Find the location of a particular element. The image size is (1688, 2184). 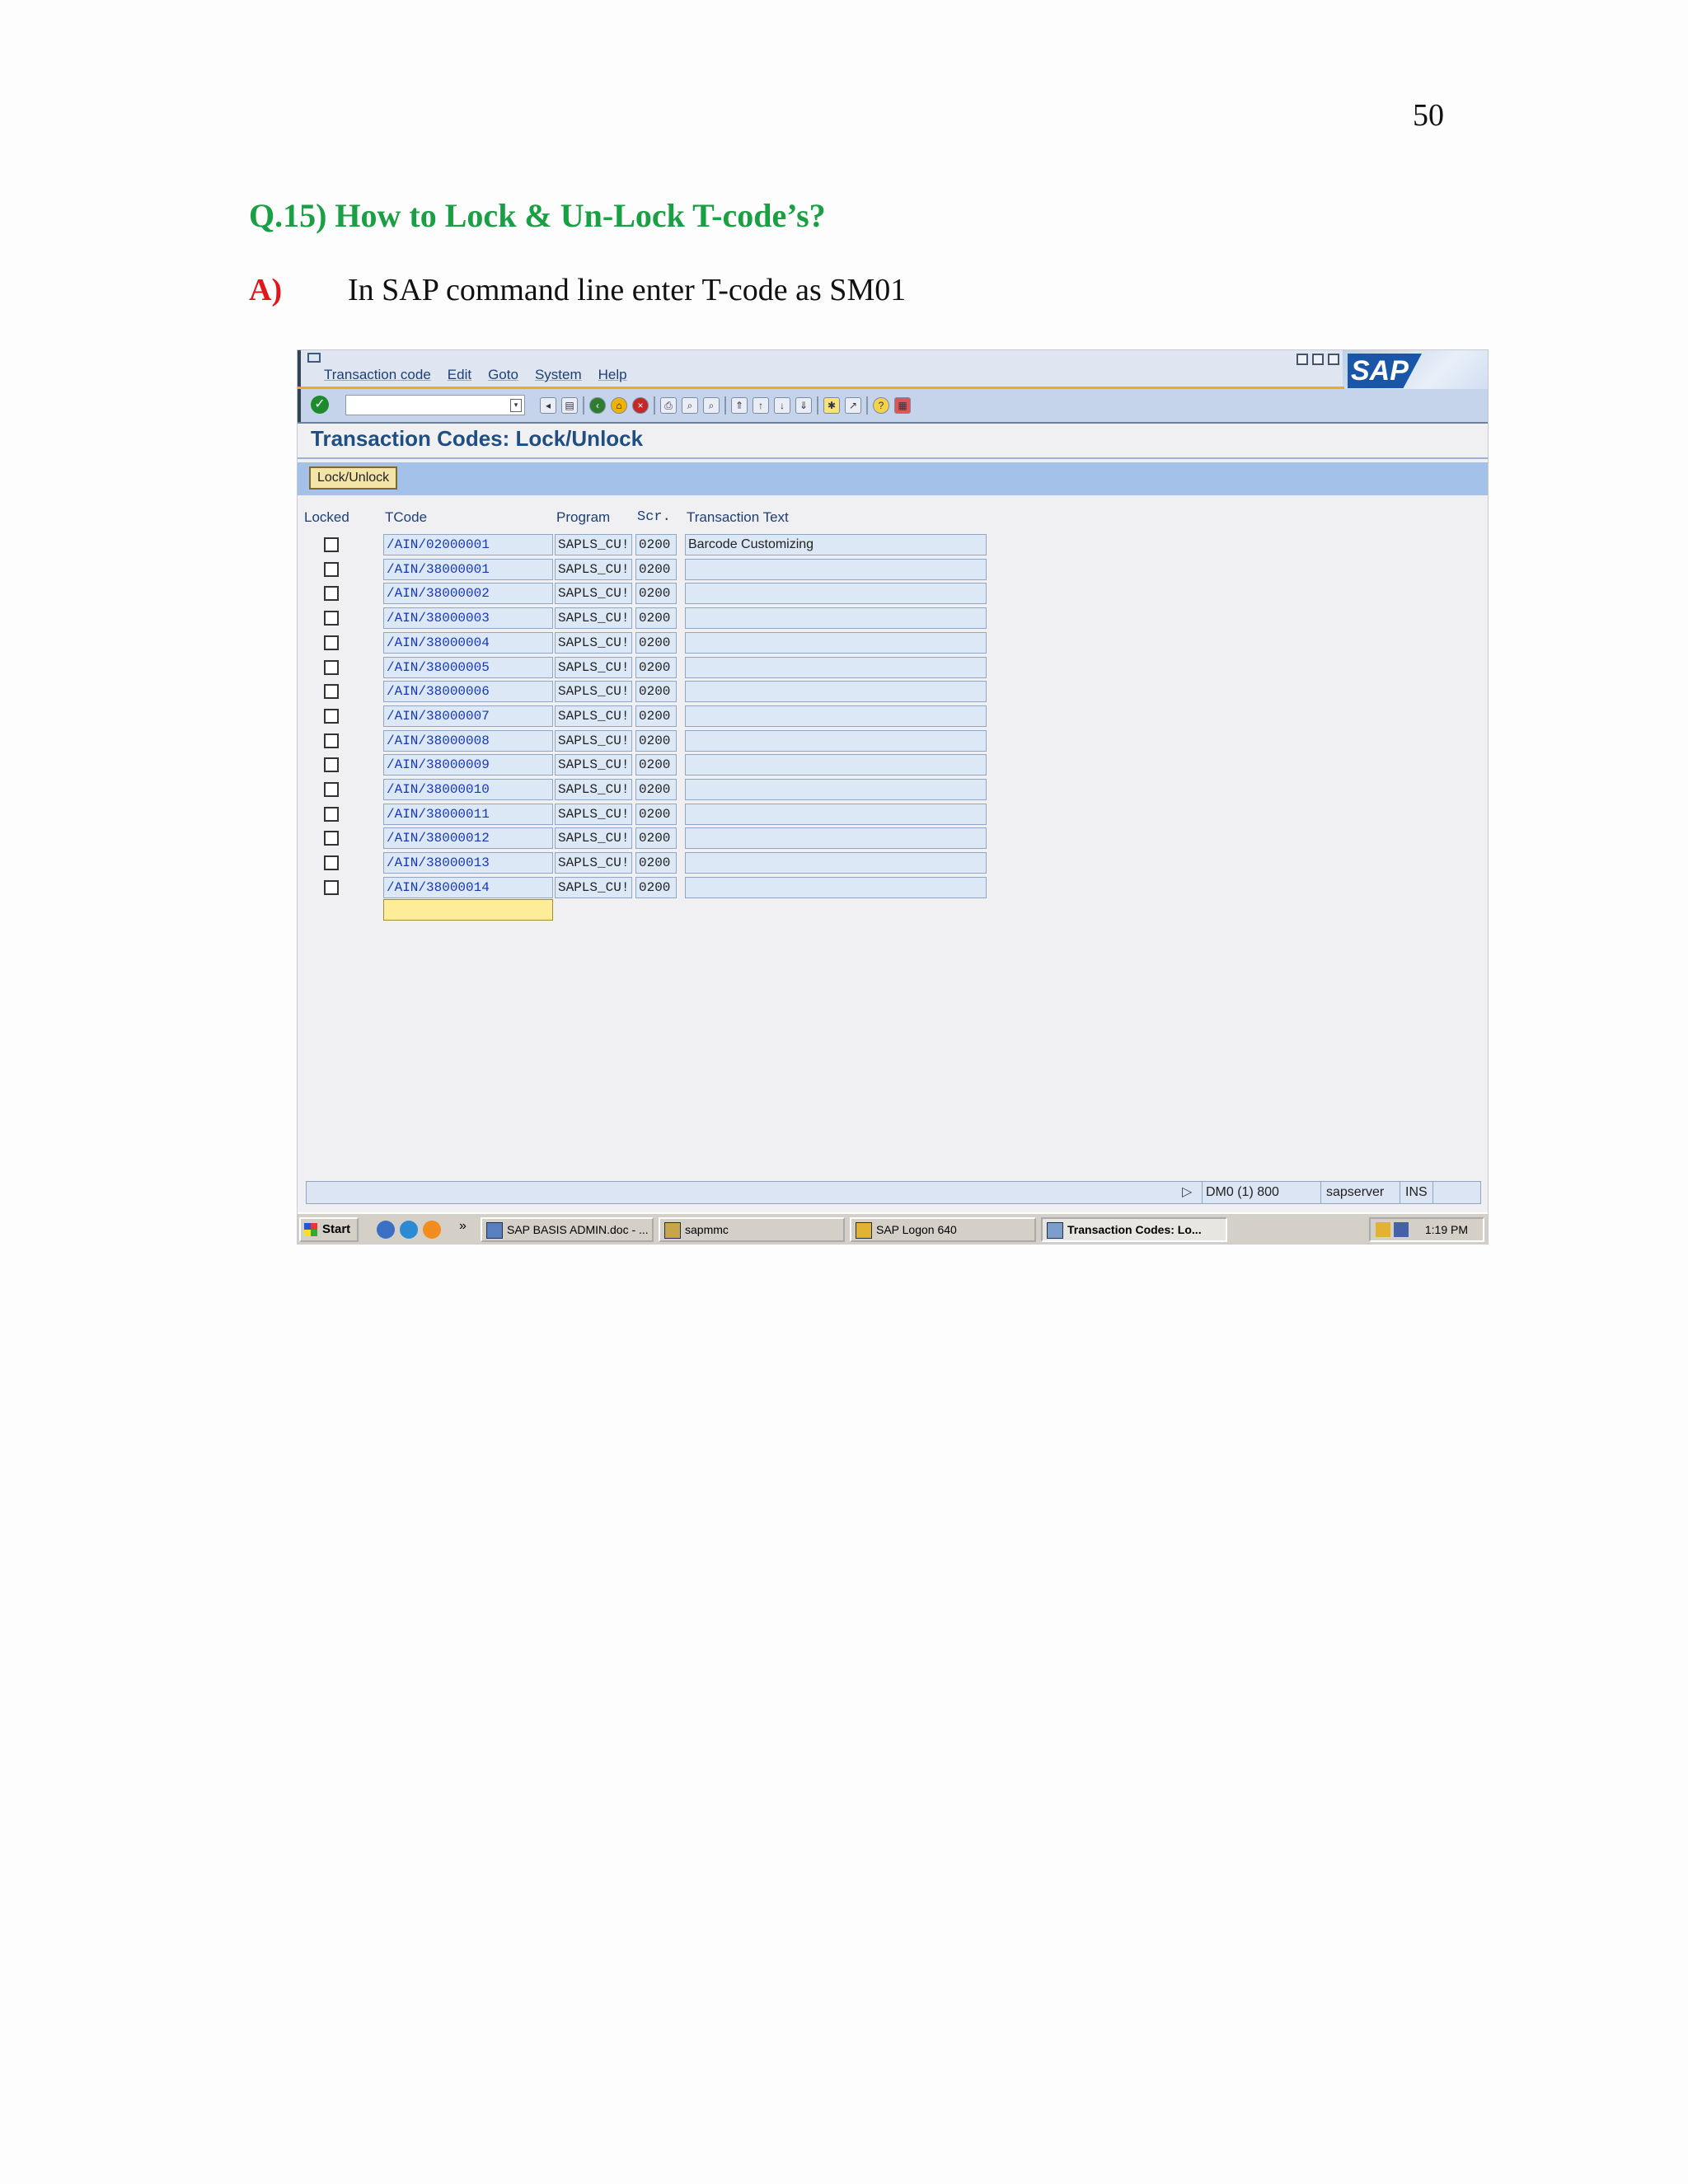

tcode-cell: /AIN/38000007 is located at coordinates (468, 716).